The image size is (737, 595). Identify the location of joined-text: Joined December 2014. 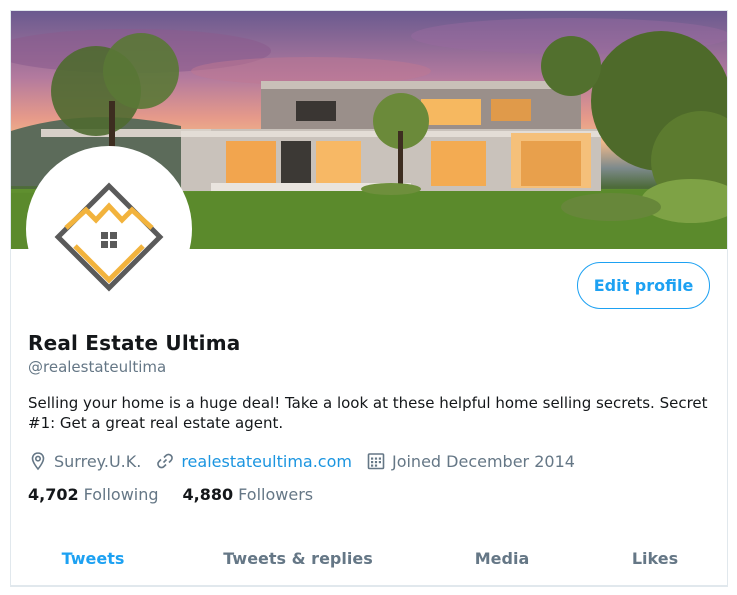
(483, 461).